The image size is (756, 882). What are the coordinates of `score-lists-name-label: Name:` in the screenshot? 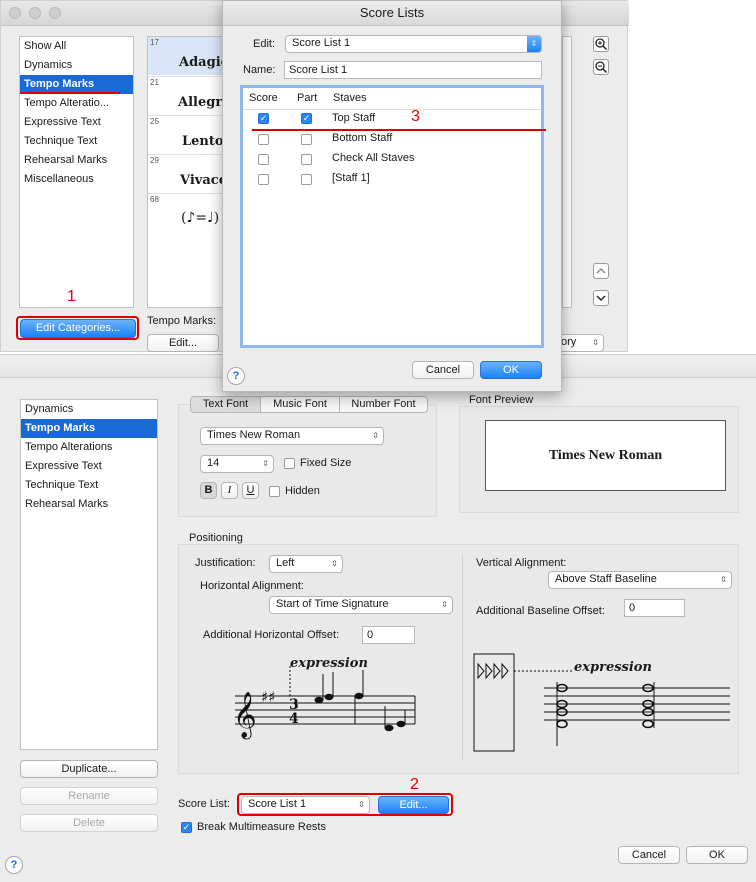 It's located at (259, 70).